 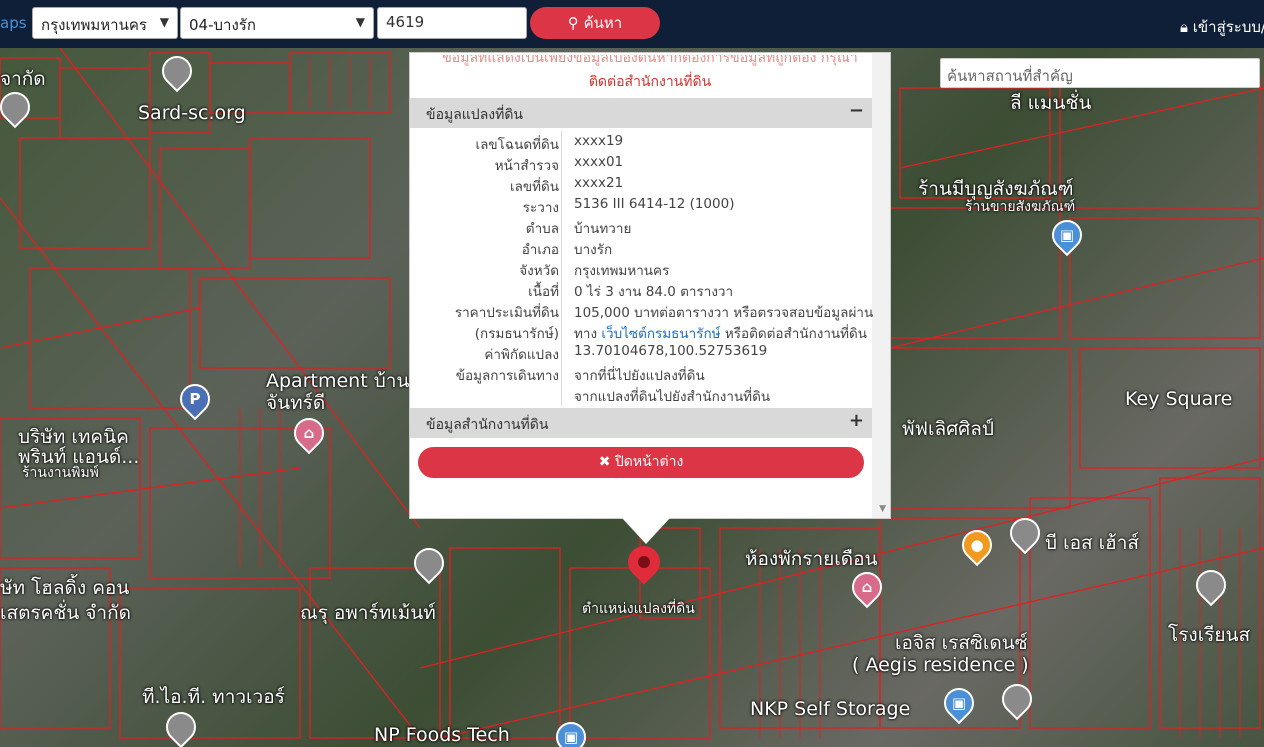 What do you see at coordinates (368, 613) in the screenshot?
I see `map-label: ณรุ อพาร์ทเม้นท์` at bounding box center [368, 613].